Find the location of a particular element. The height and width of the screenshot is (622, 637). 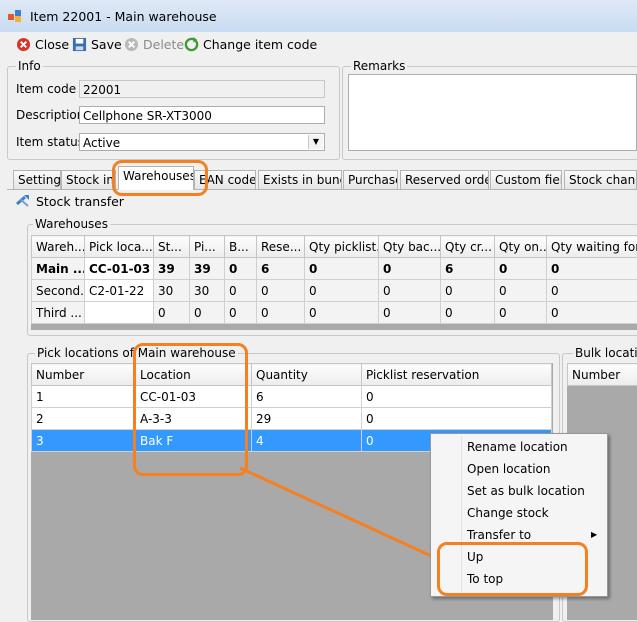

annotation-highlight-location-column is located at coordinates (190, 409).